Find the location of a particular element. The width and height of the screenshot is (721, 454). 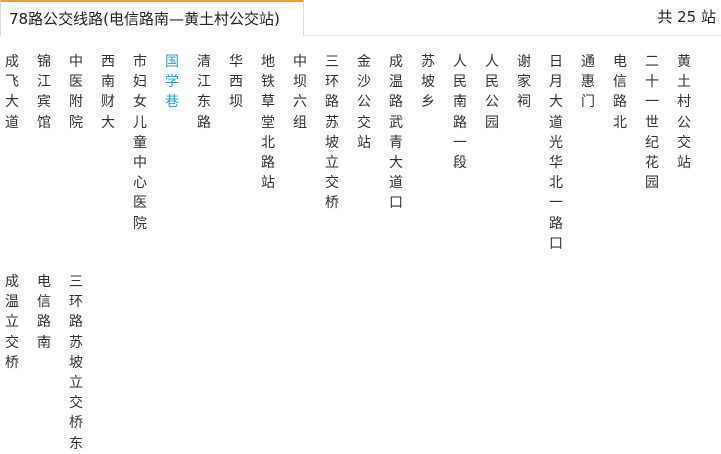

stop-item: 成温立交桥 is located at coordinates (12, 322).